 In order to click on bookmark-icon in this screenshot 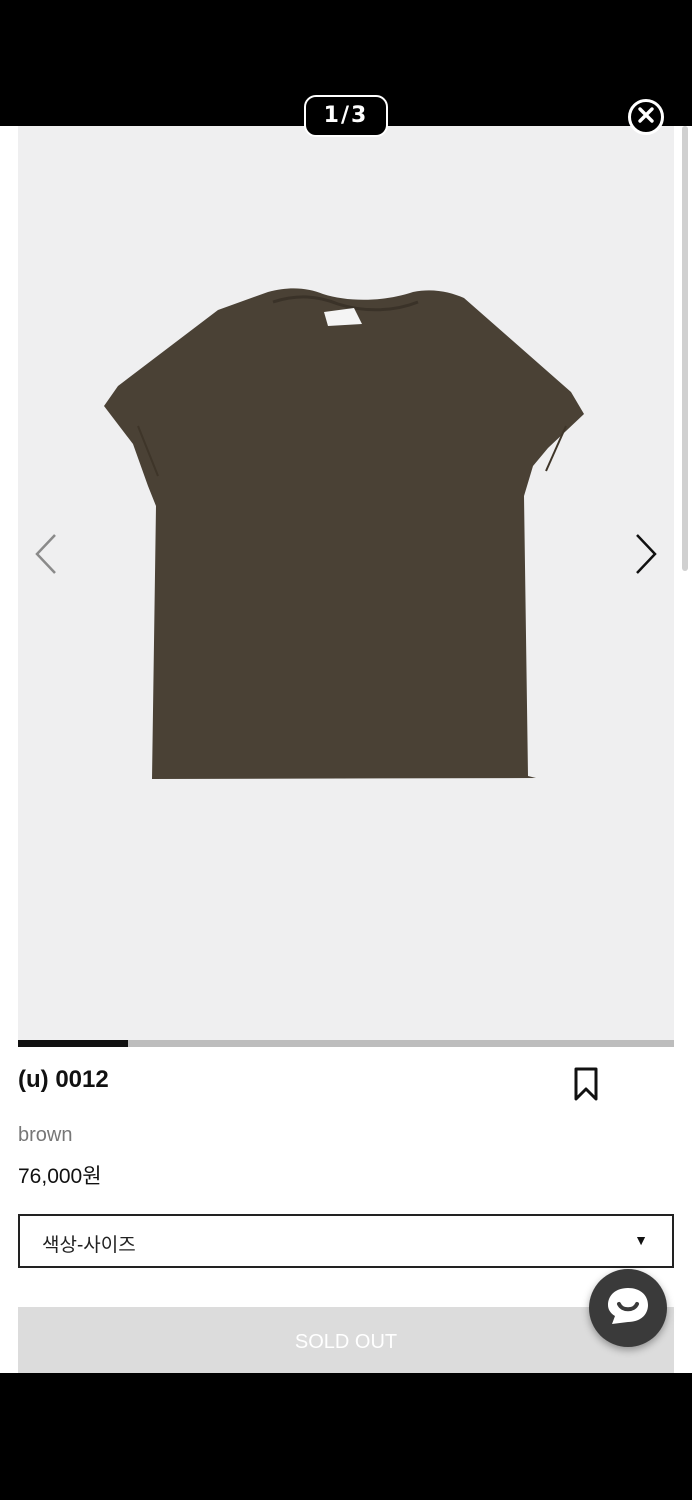, I will do `click(586, 1086)`.